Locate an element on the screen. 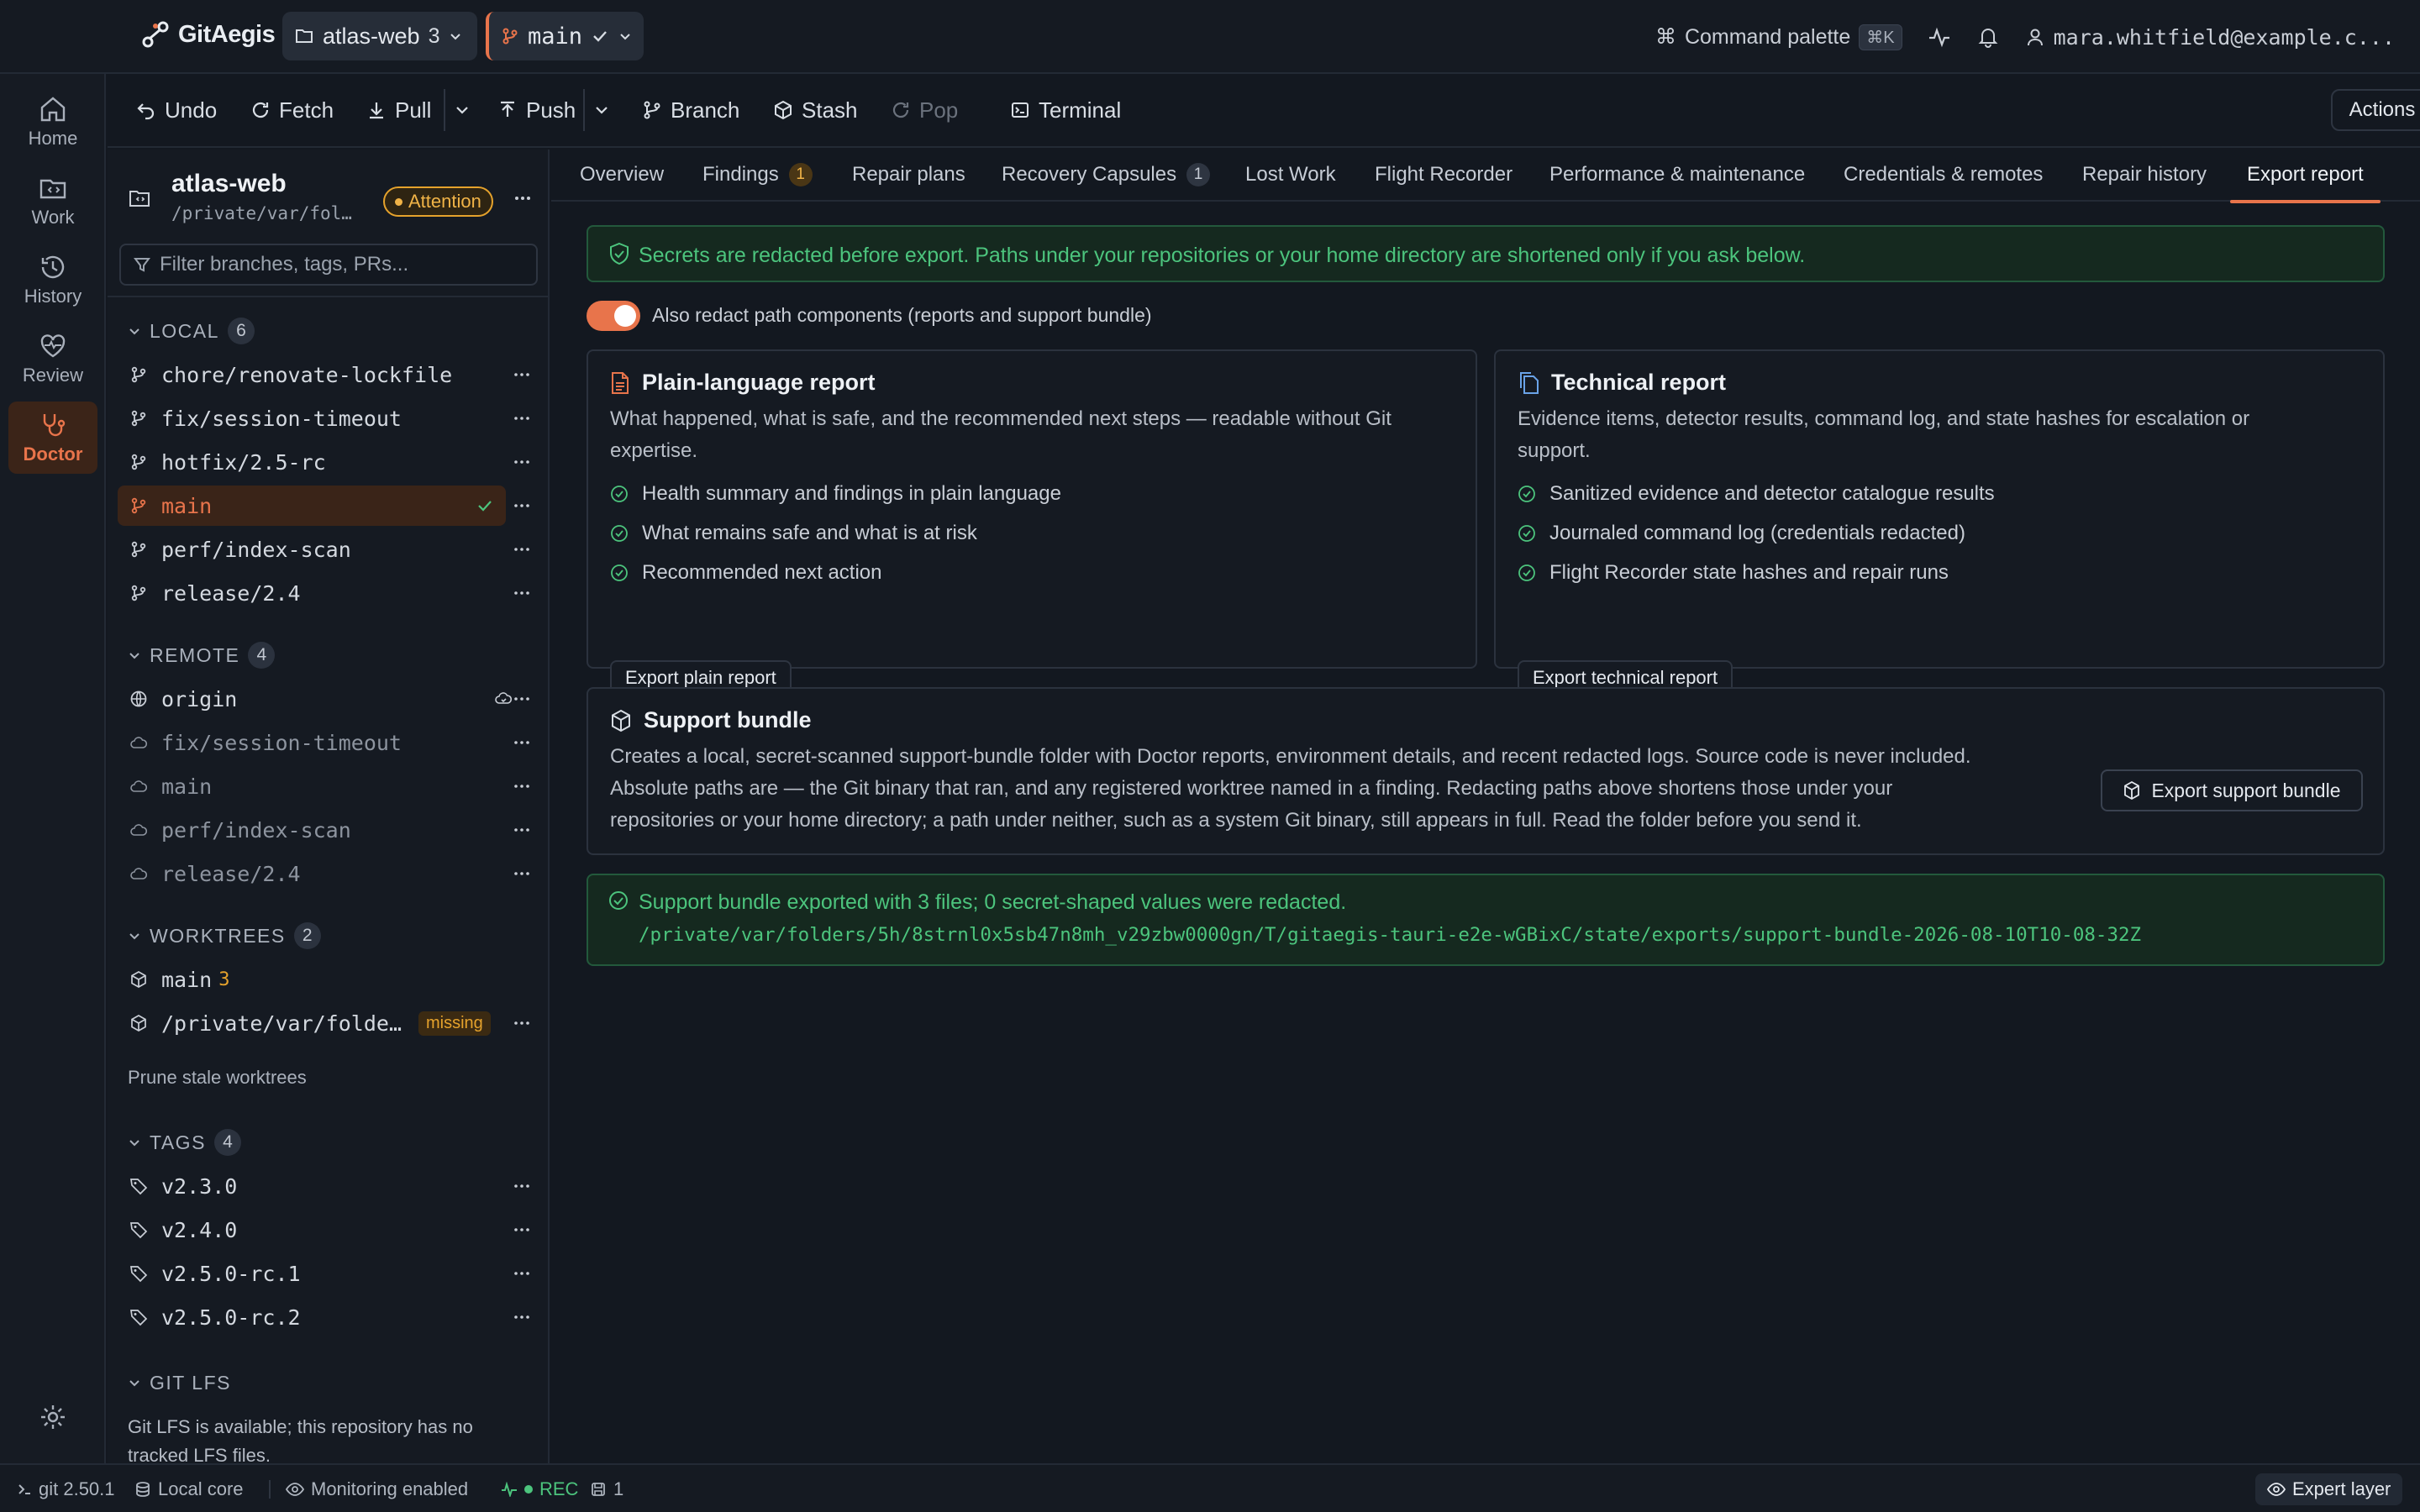  check-circle-icon is located at coordinates (1527, 533).